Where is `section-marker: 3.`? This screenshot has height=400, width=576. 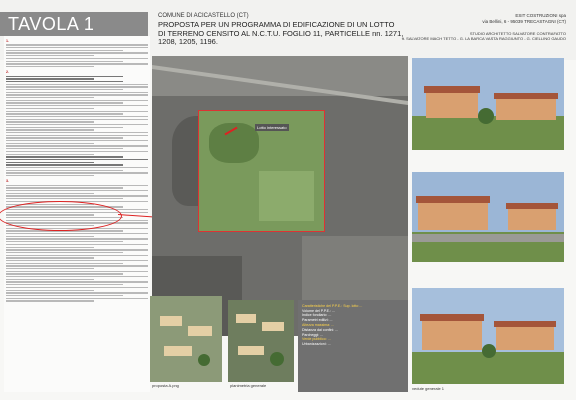
section-marker: 3. is located at coordinates (7, 181).